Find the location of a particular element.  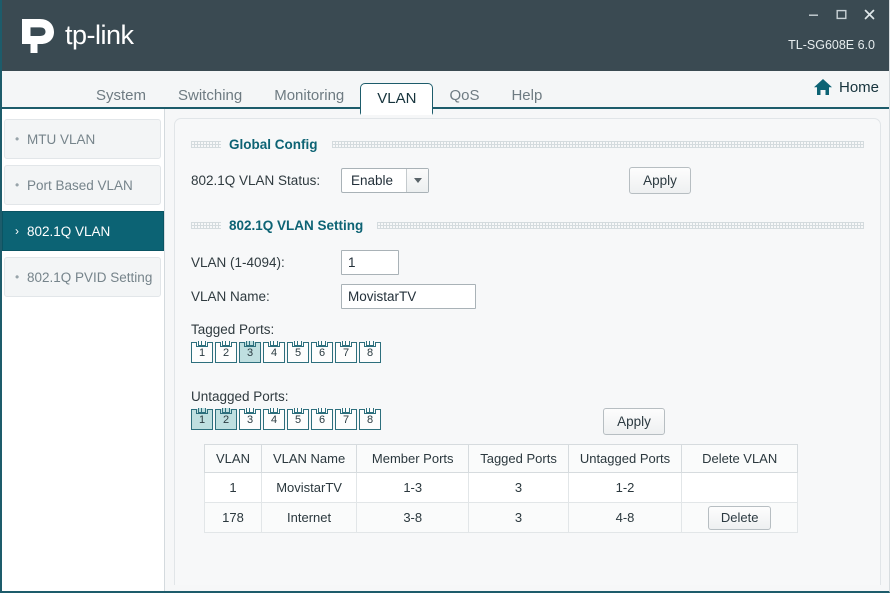

untagged-port-3: 3 is located at coordinates (250, 419).